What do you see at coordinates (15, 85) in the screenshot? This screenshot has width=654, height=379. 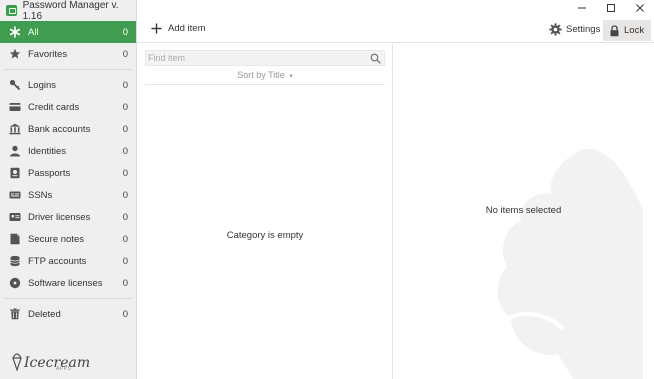 I see `key-icon` at bounding box center [15, 85].